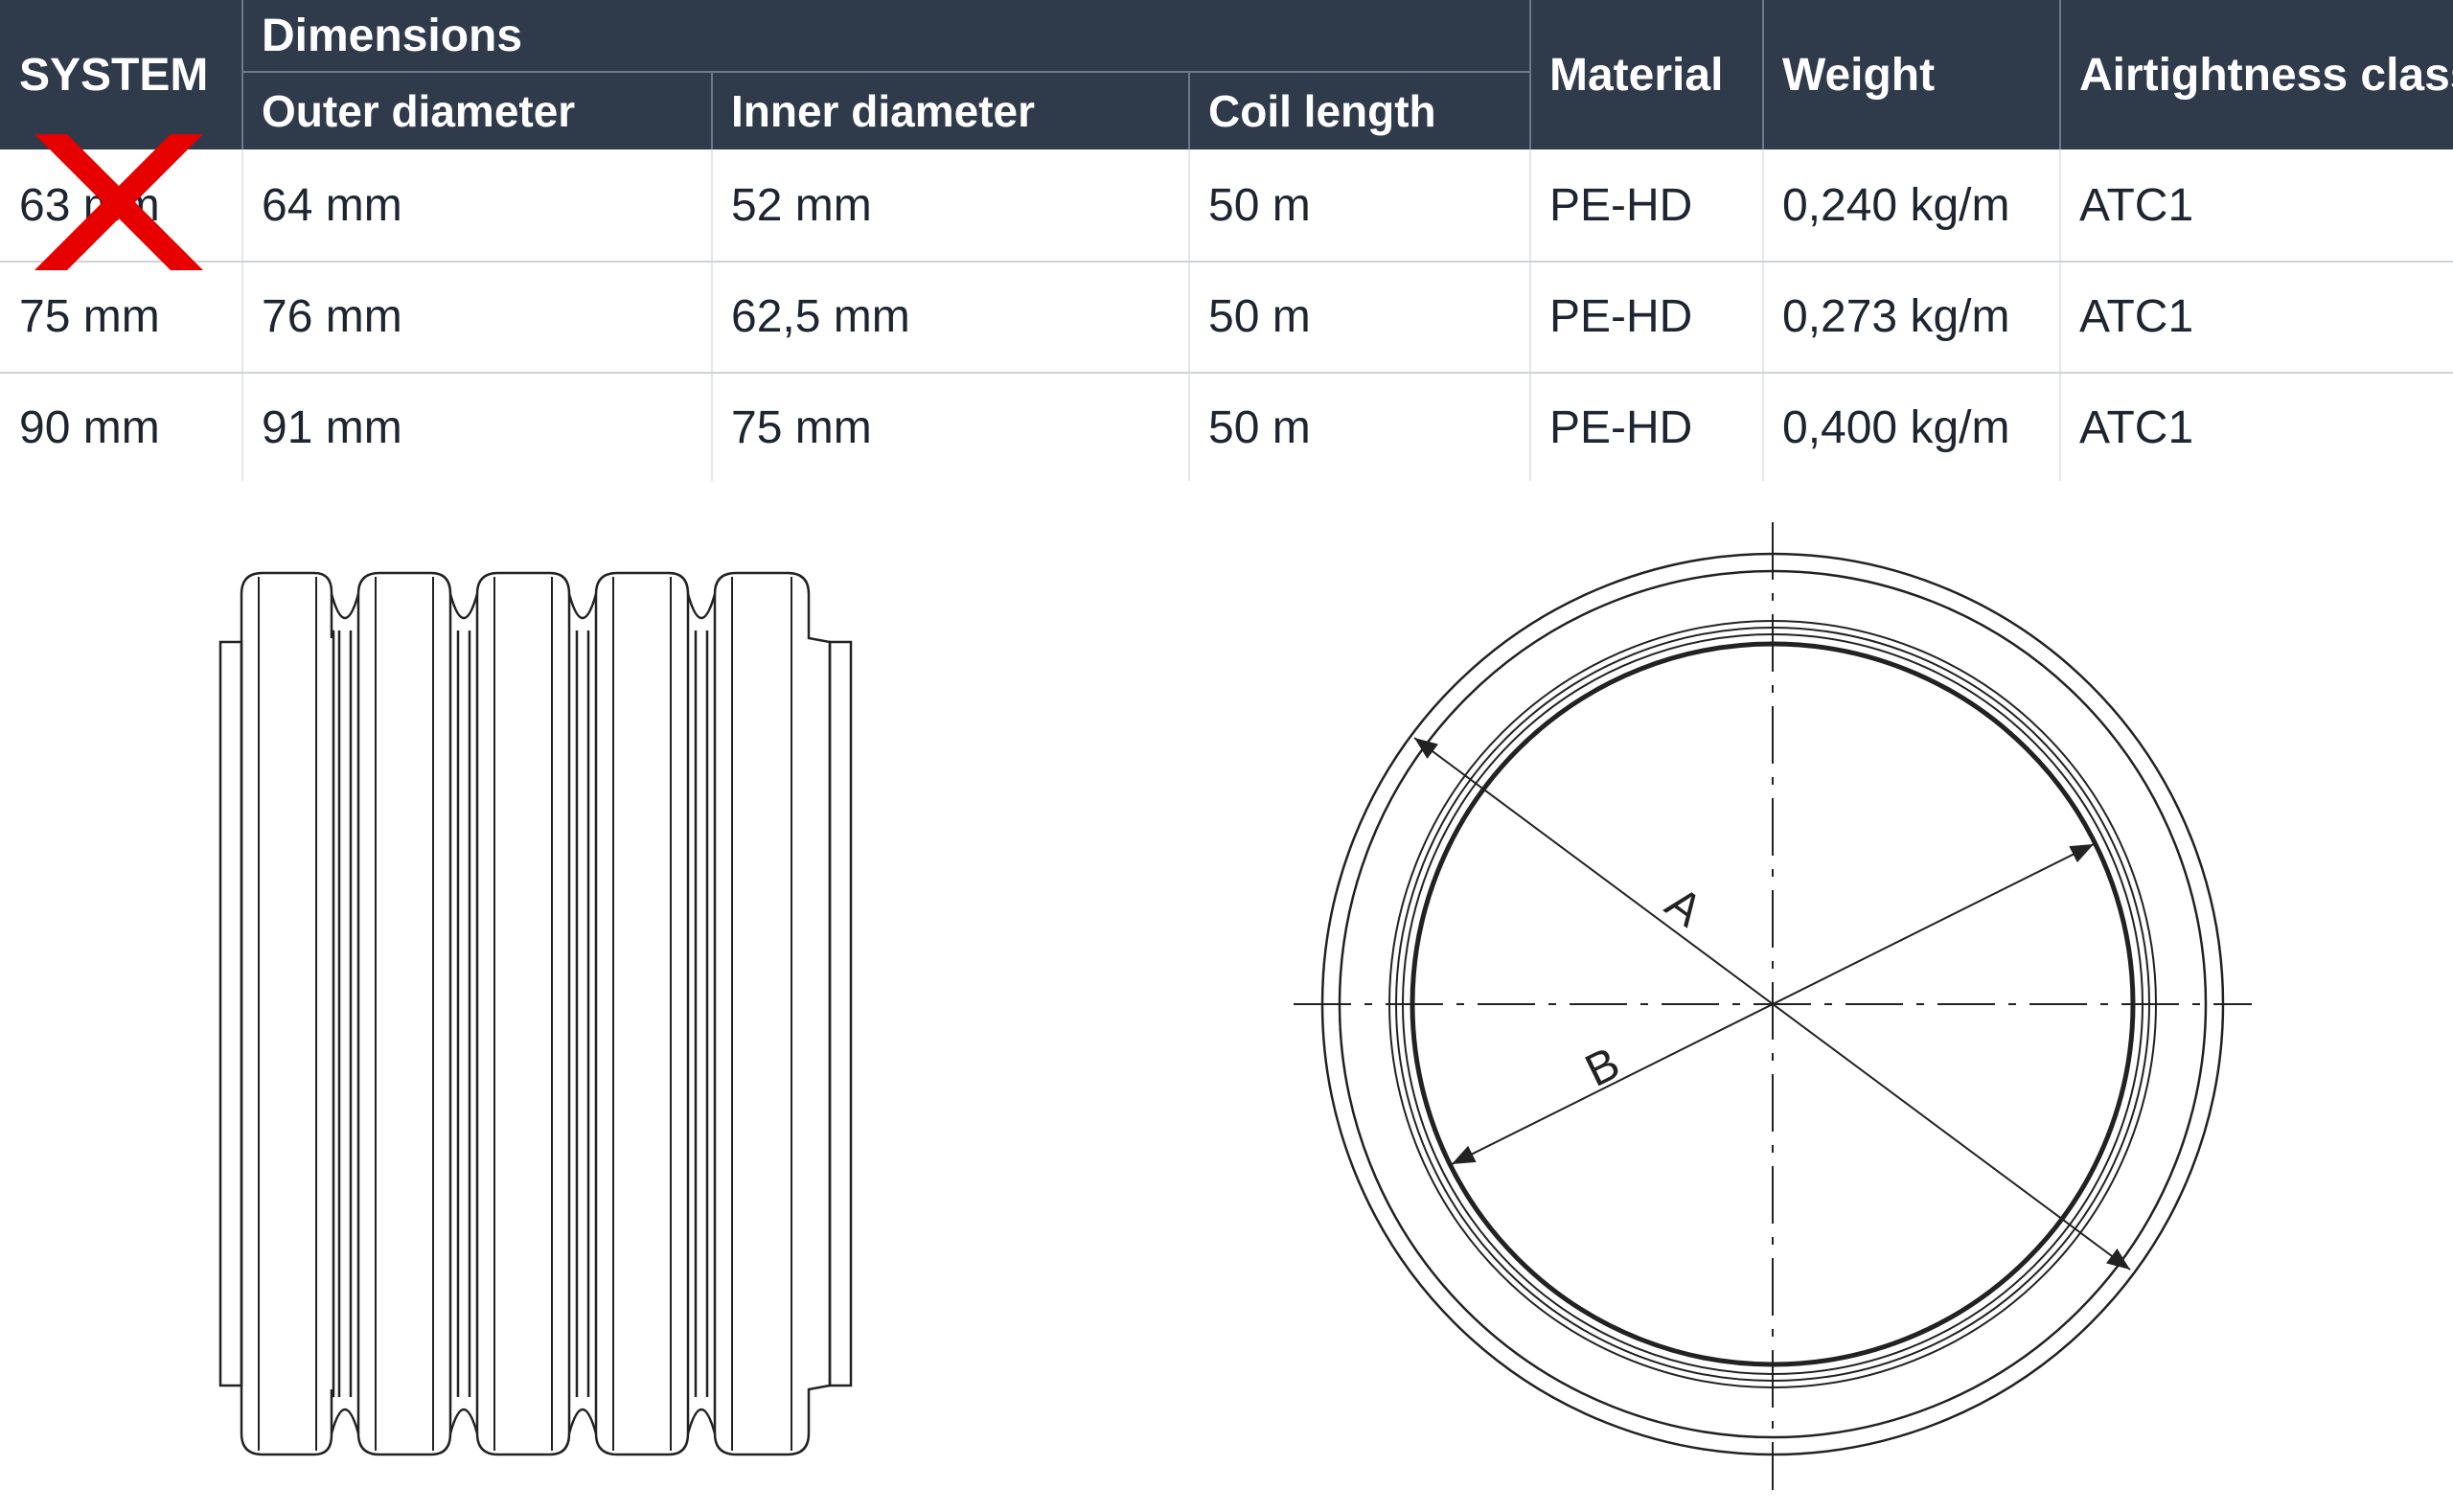  Describe the element at coordinates (1896, 205) in the screenshot. I see `cell-weight: 0,240 kg/m` at that location.